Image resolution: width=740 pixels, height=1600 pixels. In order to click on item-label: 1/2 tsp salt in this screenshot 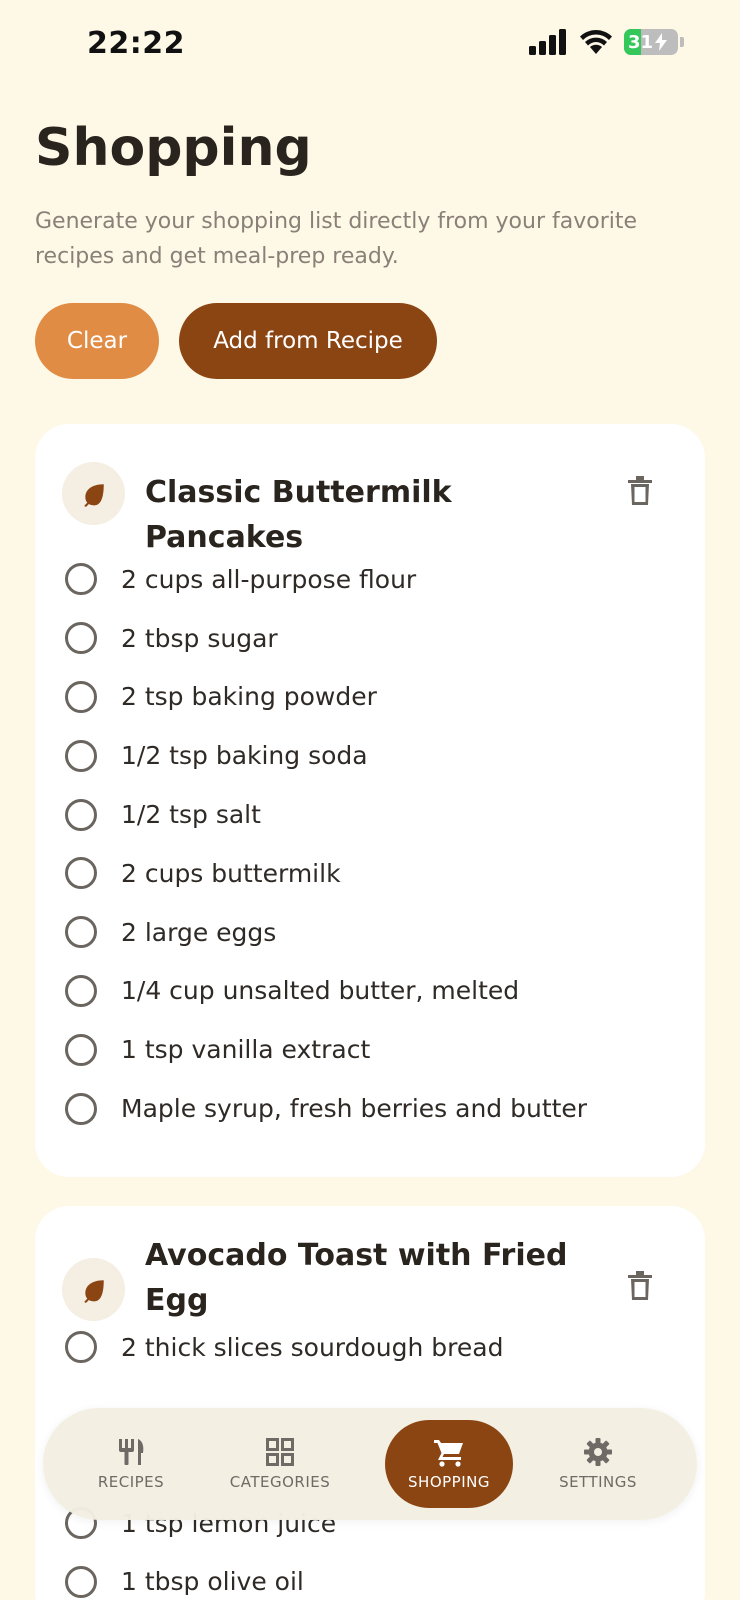, I will do `click(191, 815)`.